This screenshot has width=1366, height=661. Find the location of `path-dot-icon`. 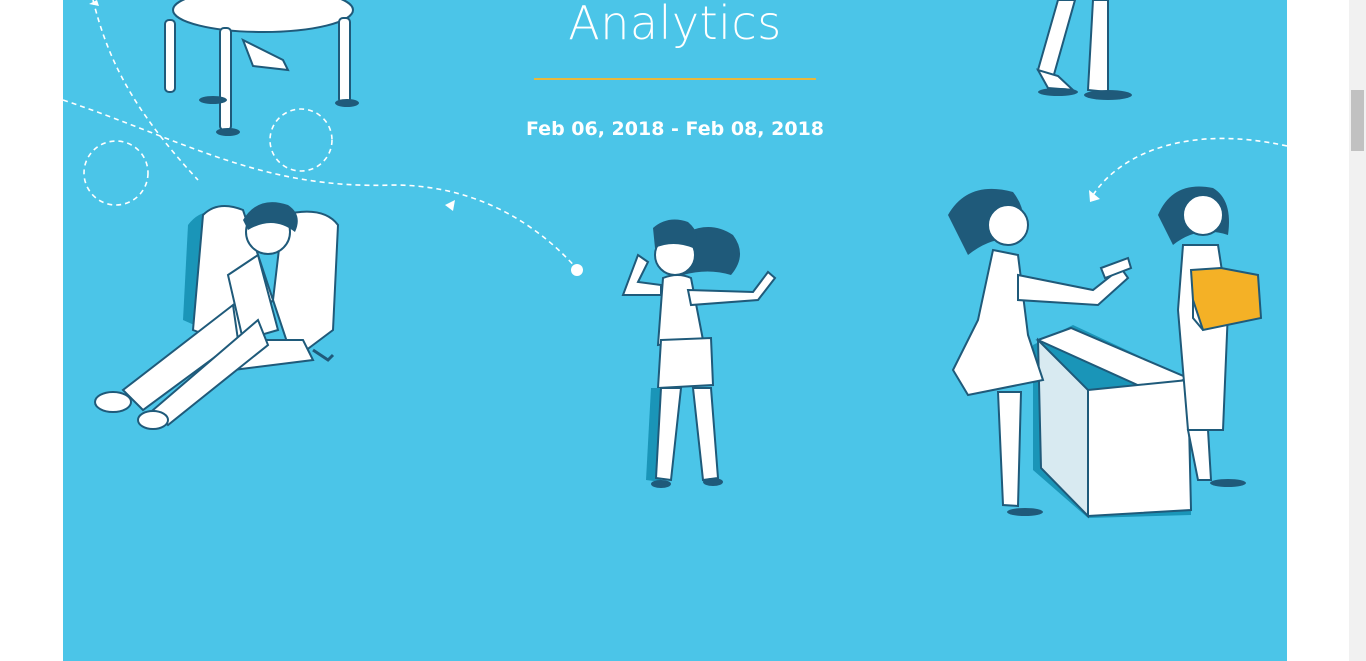

path-dot-icon is located at coordinates (577, 270).